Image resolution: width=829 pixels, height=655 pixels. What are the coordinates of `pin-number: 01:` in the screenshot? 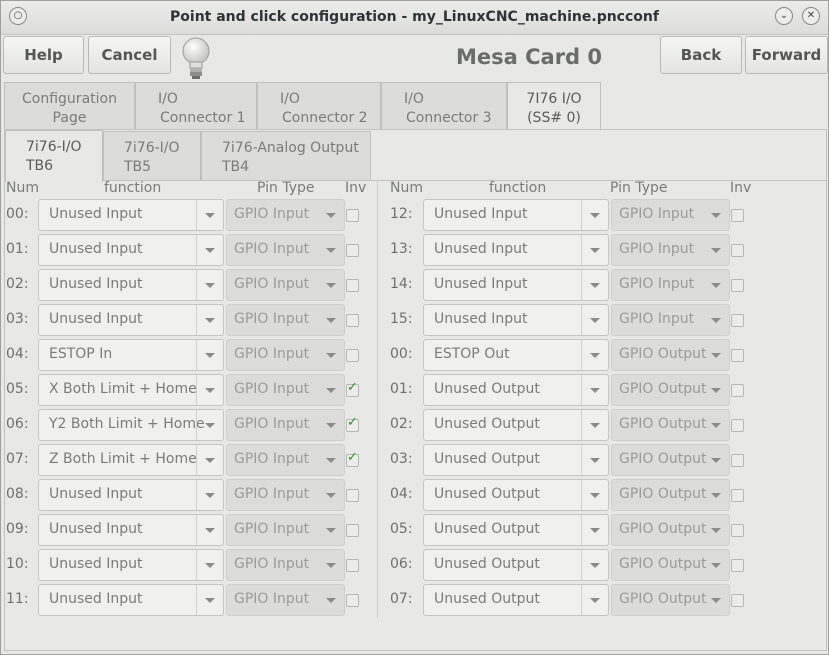 It's located at (17, 249).